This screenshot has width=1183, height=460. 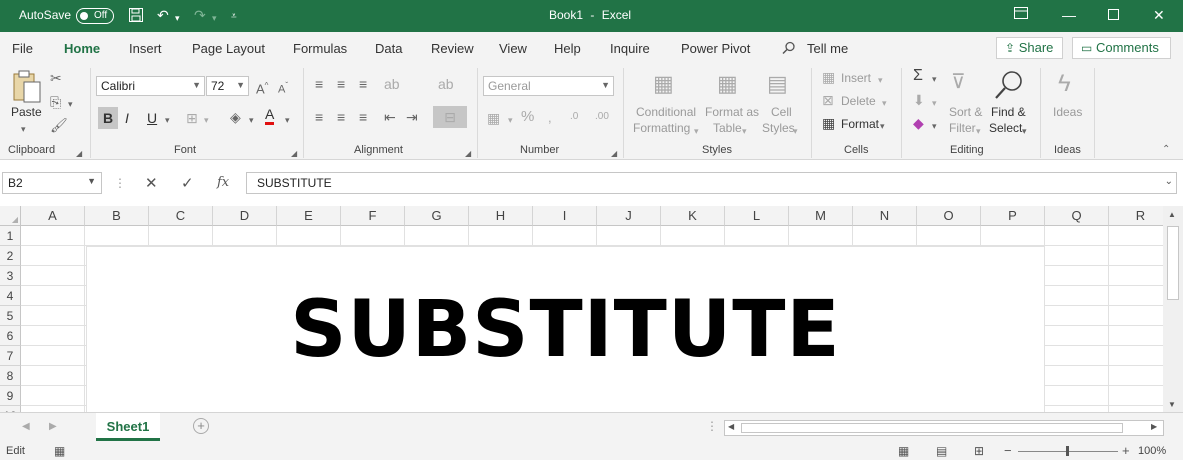 I want to click on column-header-n: N, so click(x=885, y=216).